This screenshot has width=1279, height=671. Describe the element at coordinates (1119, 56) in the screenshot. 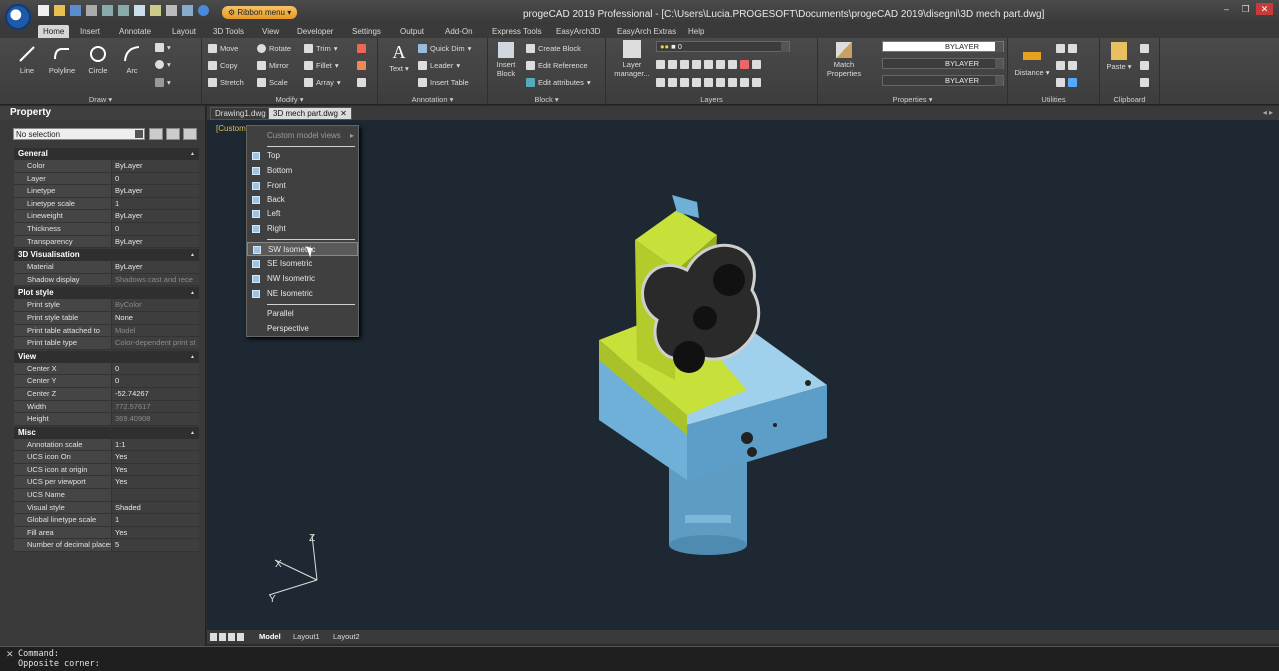

I see `paste-button: Paste ▾` at that location.